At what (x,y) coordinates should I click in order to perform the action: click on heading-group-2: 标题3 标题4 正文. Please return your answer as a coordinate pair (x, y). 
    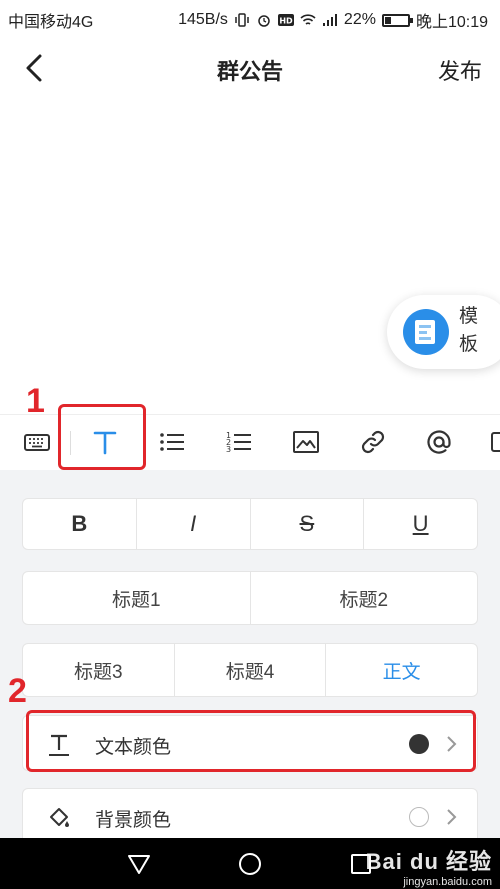
    Looking at the image, I should click on (250, 670).